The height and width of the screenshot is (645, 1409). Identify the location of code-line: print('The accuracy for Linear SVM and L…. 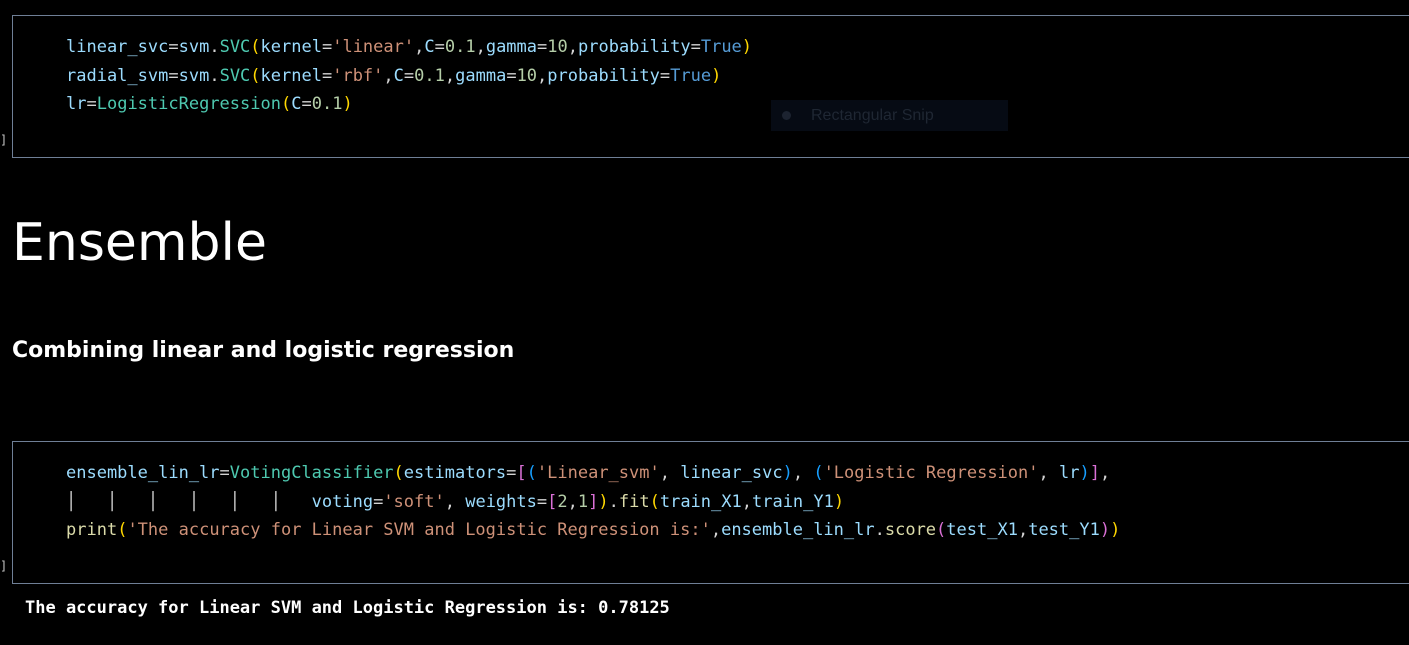
(593, 530).